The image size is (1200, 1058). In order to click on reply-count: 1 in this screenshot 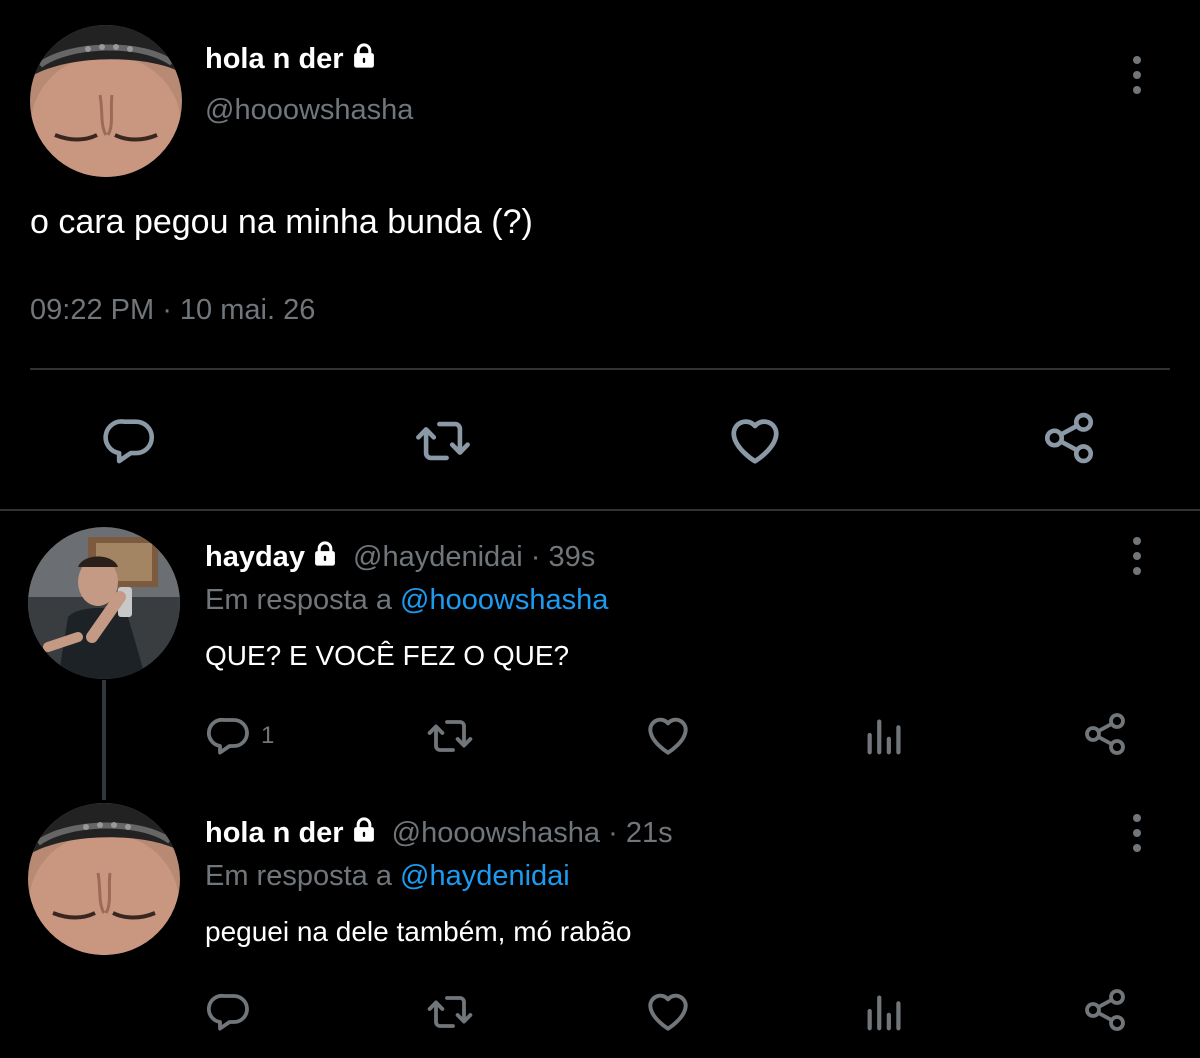, I will do `click(268, 735)`.